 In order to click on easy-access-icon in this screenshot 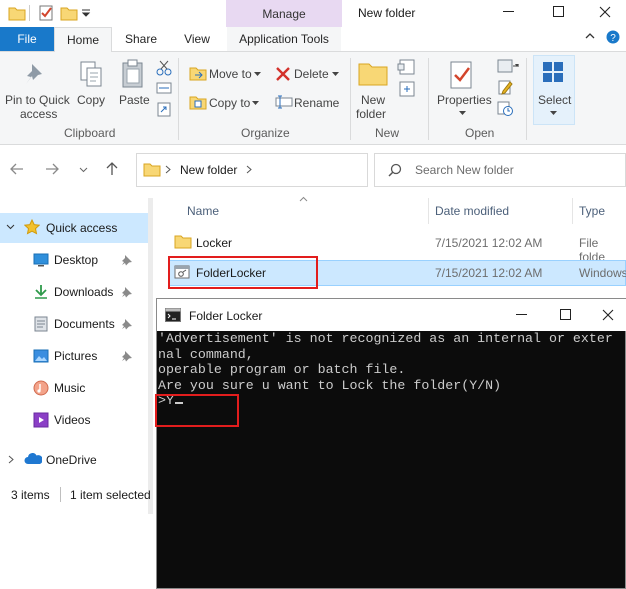, I will do `click(408, 89)`.